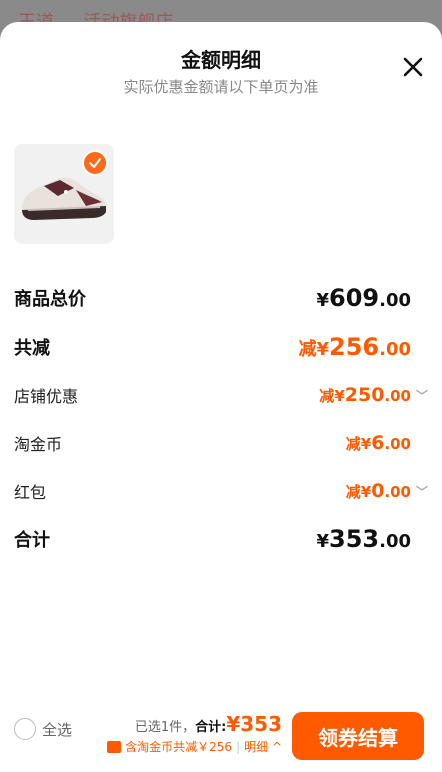 Image resolution: width=442 pixels, height=772 pixels. I want to click on product-selected-checkbox, so click(95, 163).